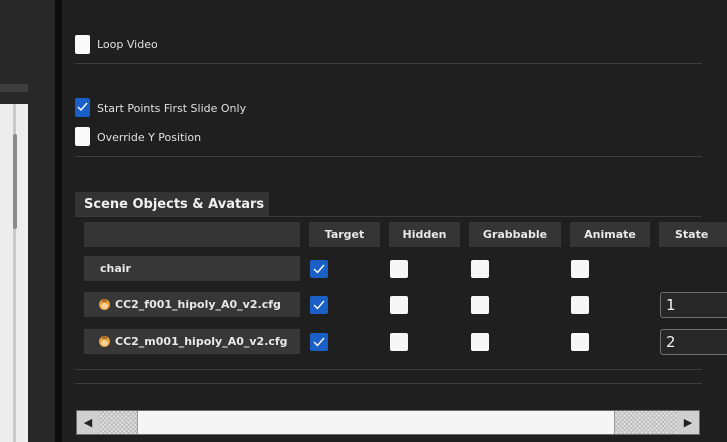 Image resolution: width=727 pixels, height=442 pixels. I want to click on horizontal-scrollbar: ◀ ▶, so click(388, 422).